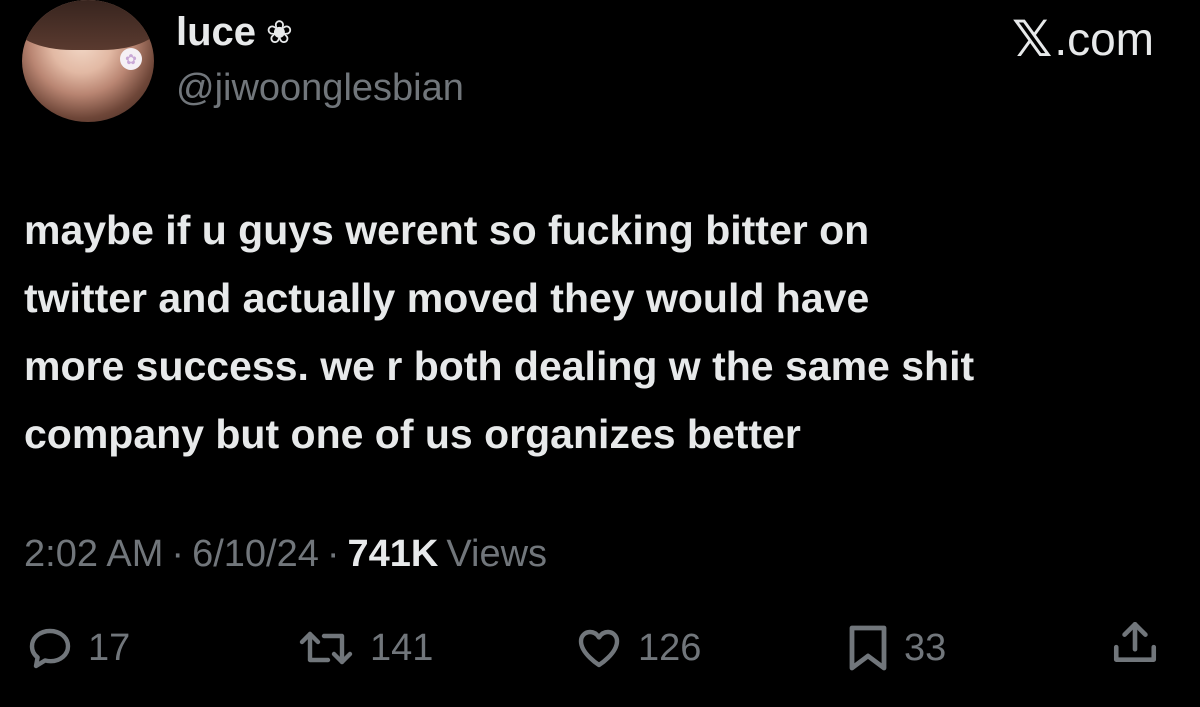 The height and width of the screenshot is (707, 1200). I want to click on bookmark-icon, so click(868, 648).